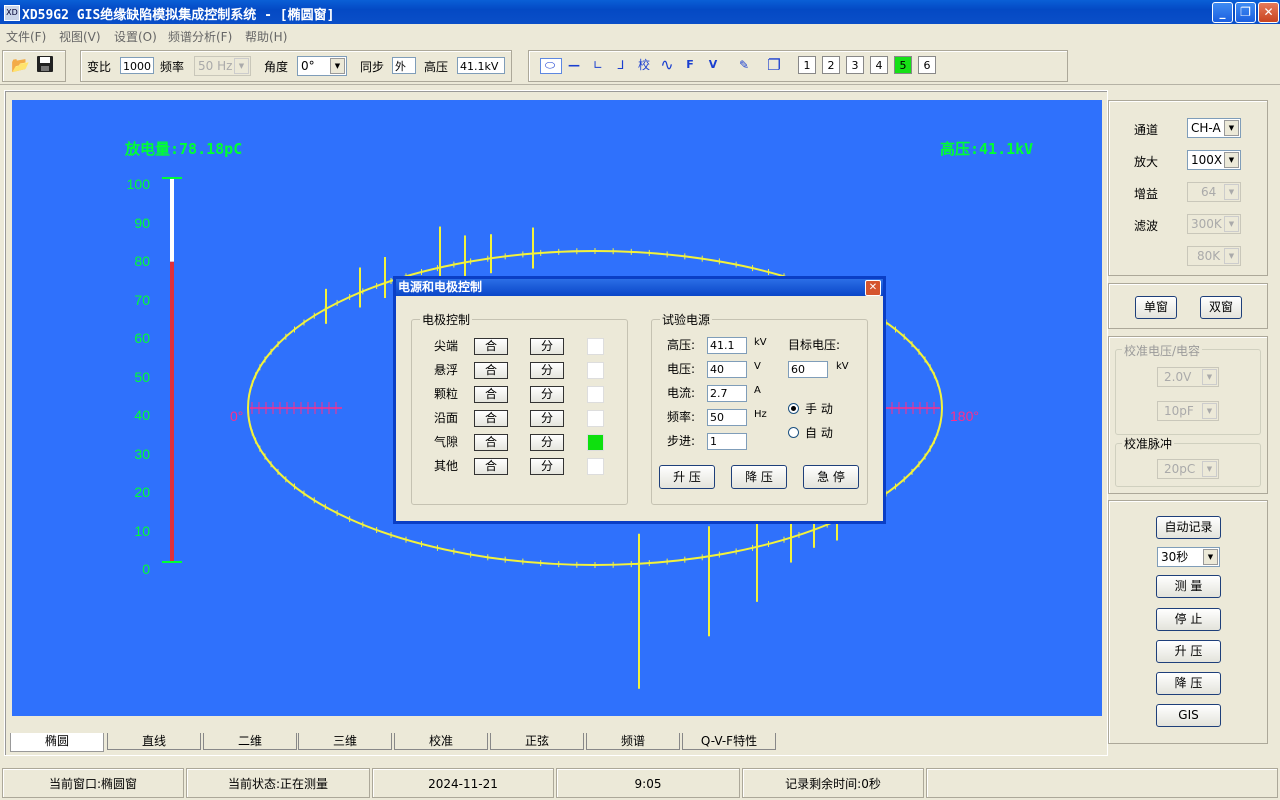  I want to click on sine-icon: ∿, so click(667, 65).